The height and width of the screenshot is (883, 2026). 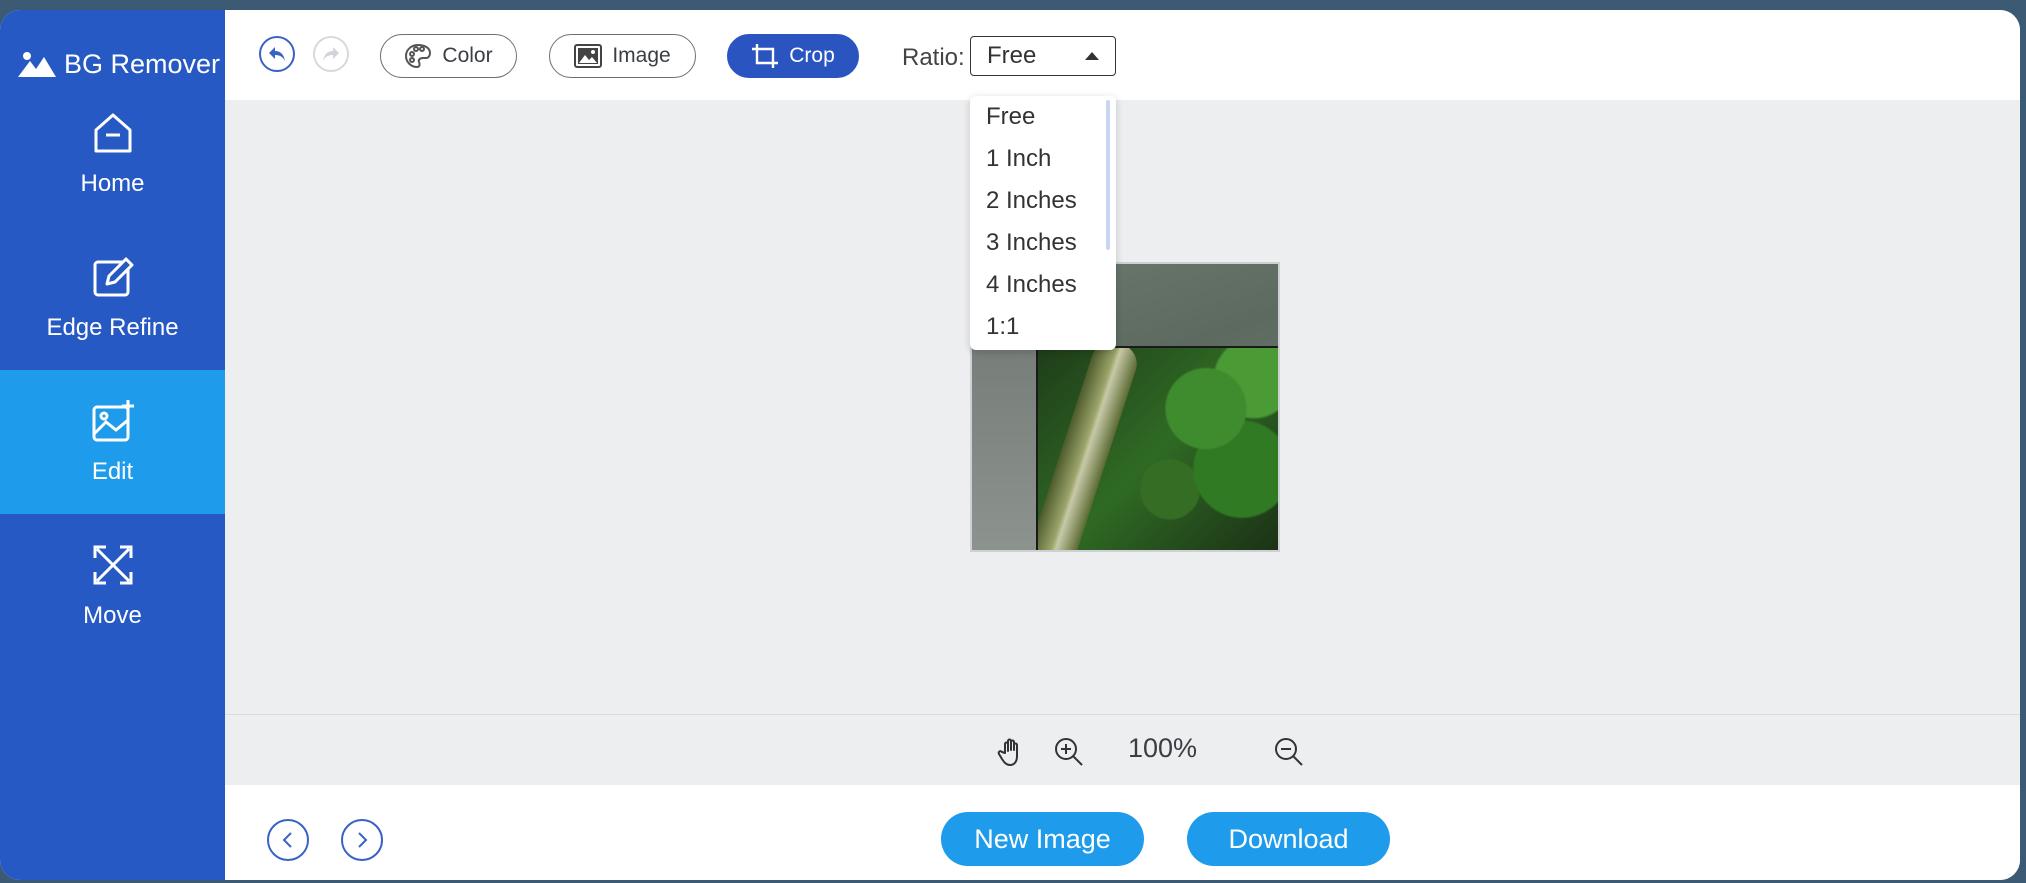 I want to click on undo-icon, so click(x=277, y=54).